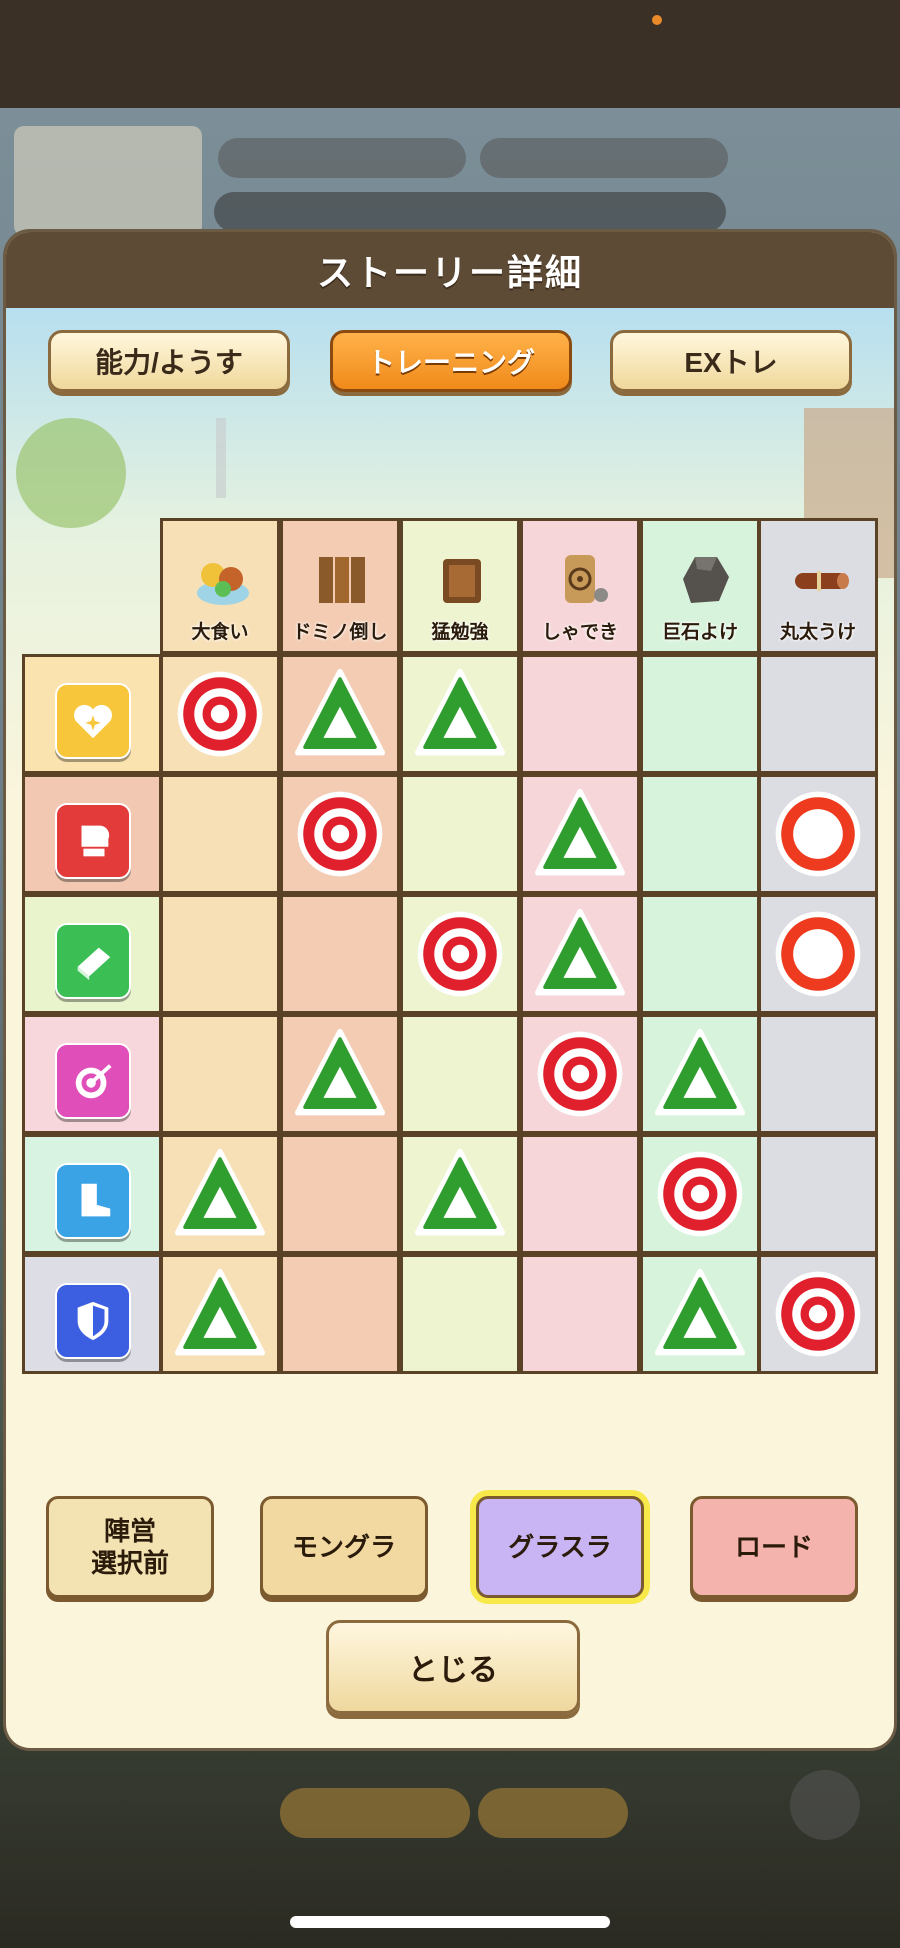 The height and width of the screenshot is (1948, 900). I want to click on home-indicator, so click(450, 1922).